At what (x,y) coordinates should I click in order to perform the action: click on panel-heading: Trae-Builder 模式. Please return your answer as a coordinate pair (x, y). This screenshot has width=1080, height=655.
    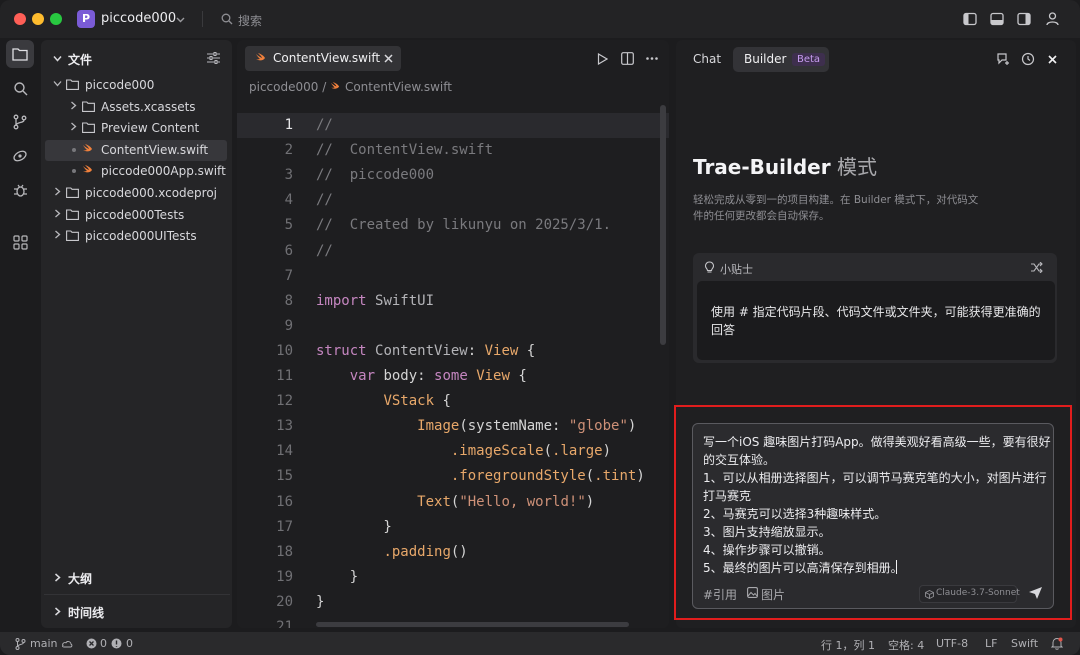
    Looking at the image, I should click on (785, 165).